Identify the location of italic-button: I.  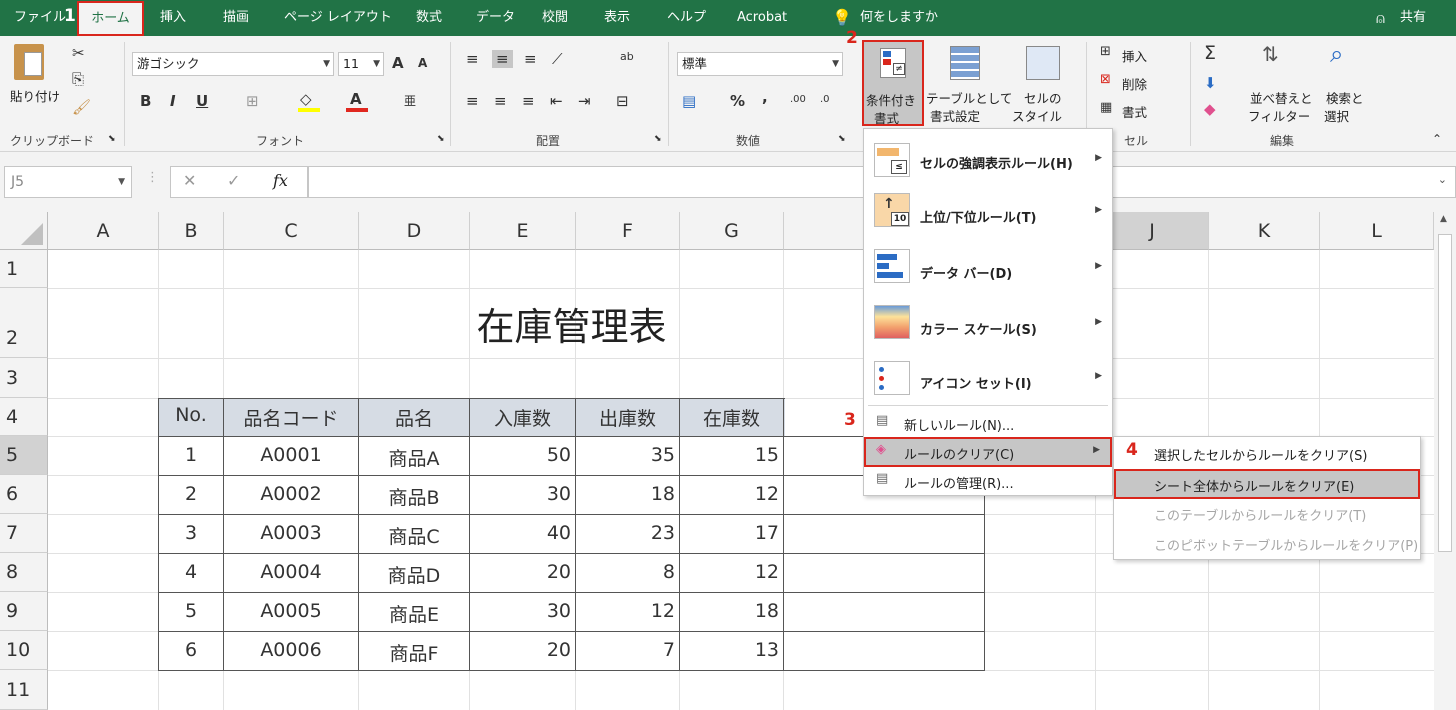
(173, 101).